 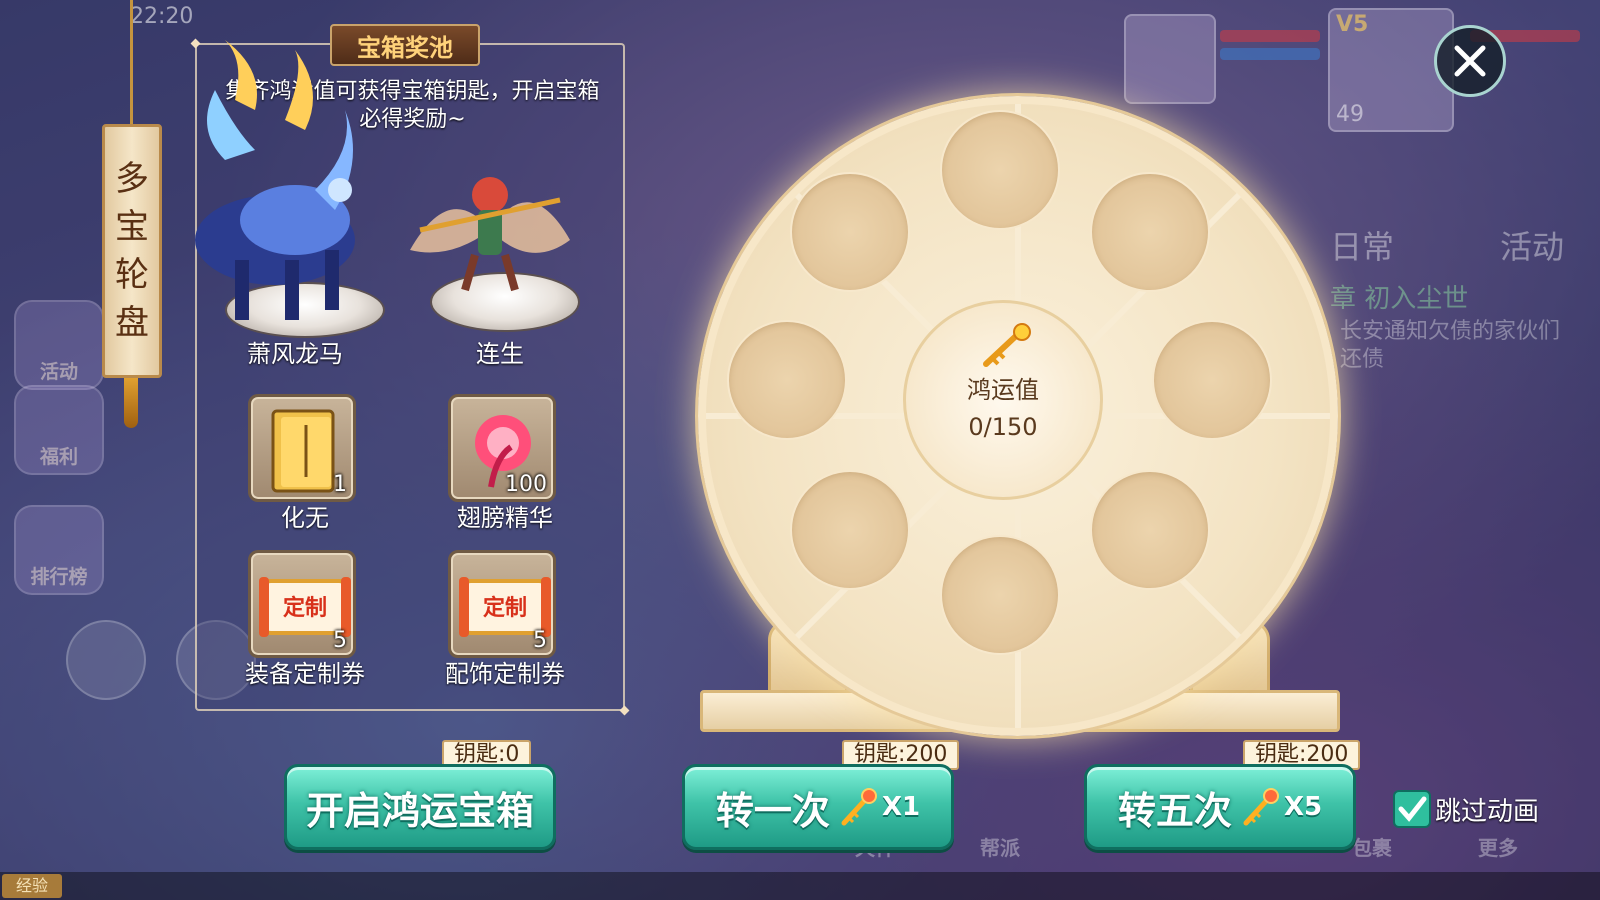 What do you see at coordinates (305, 674) in the screenshot?
I see `reward-item-label: 装备定制券` at bounding box center [305, 674].